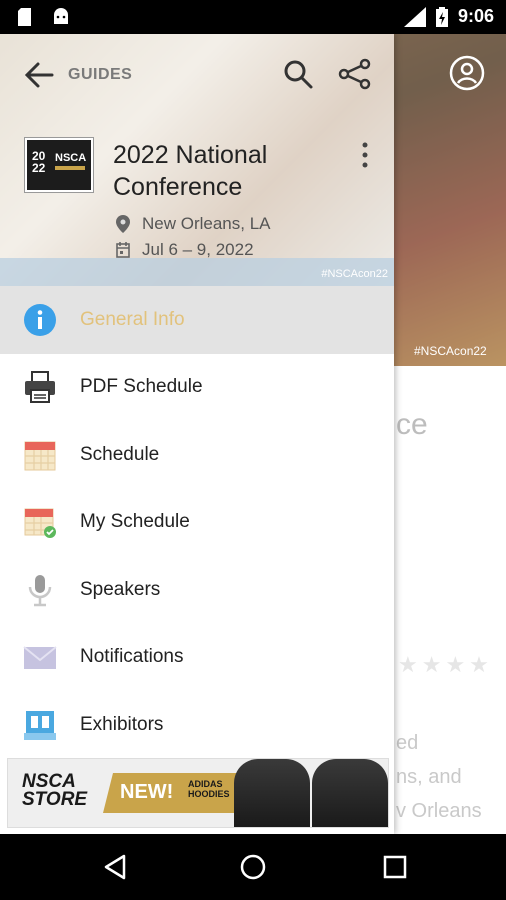  What do you see at coordinates (354, 274) in the screenshot?
I see `header-hashtag: #NSCAcon22` at bounding box center [354, 274].